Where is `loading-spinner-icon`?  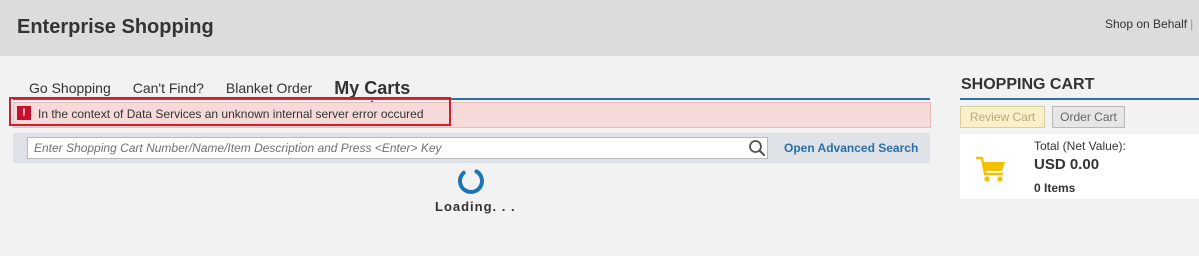 loading-spinner-icon is located at coordinates (471, 181).